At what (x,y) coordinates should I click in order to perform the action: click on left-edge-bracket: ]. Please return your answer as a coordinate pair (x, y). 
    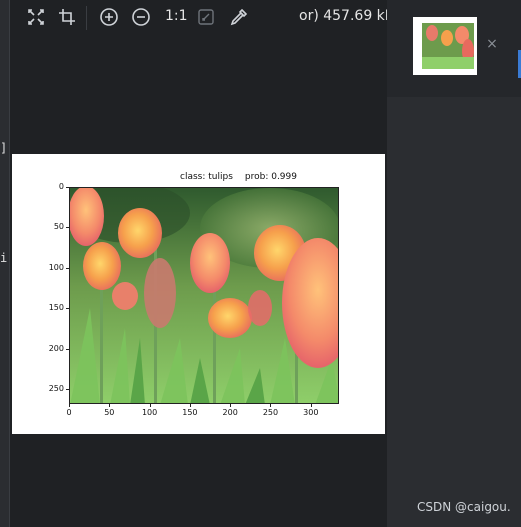
    Looking at the image, I should click on (4, 148).